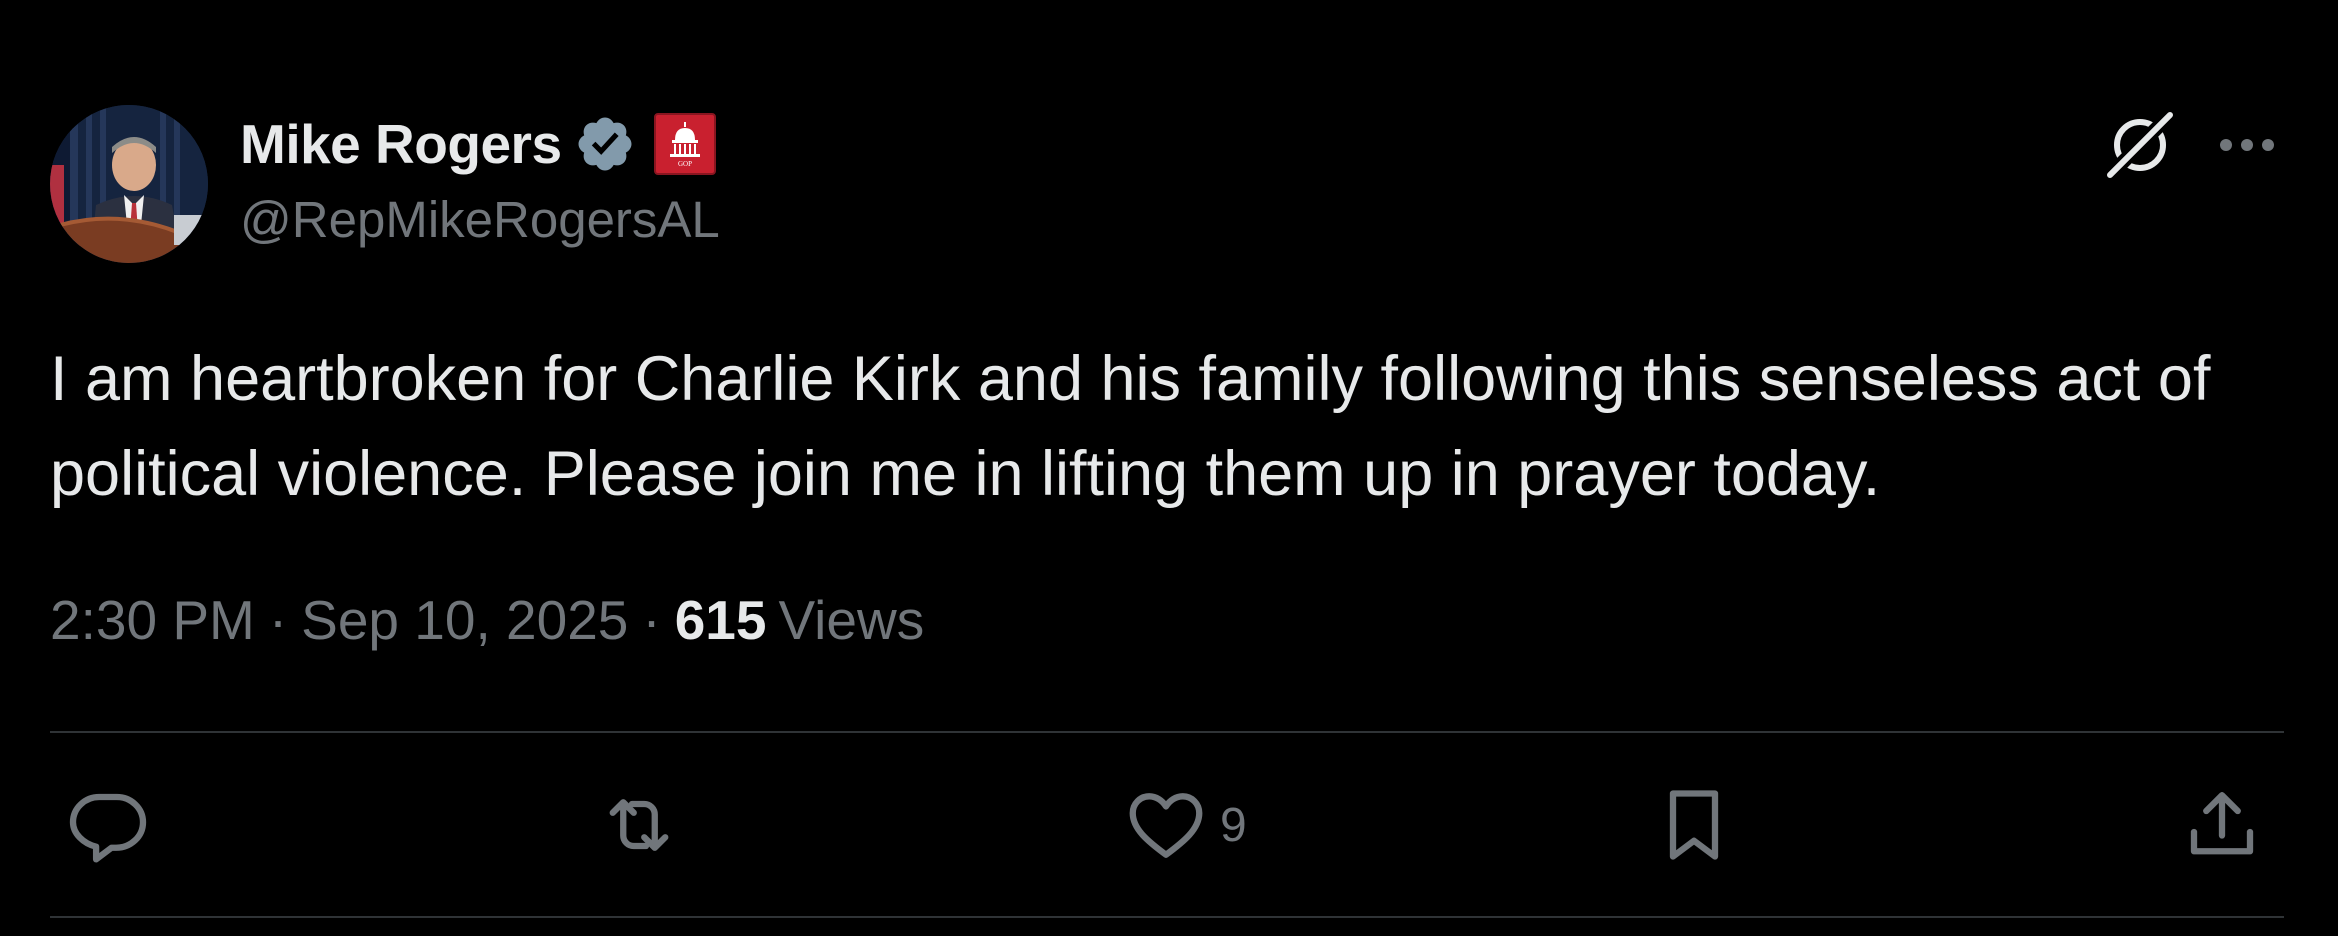 This screenshot has width=2338, height=936. I want to click on avatar-image, so click(129, 184).